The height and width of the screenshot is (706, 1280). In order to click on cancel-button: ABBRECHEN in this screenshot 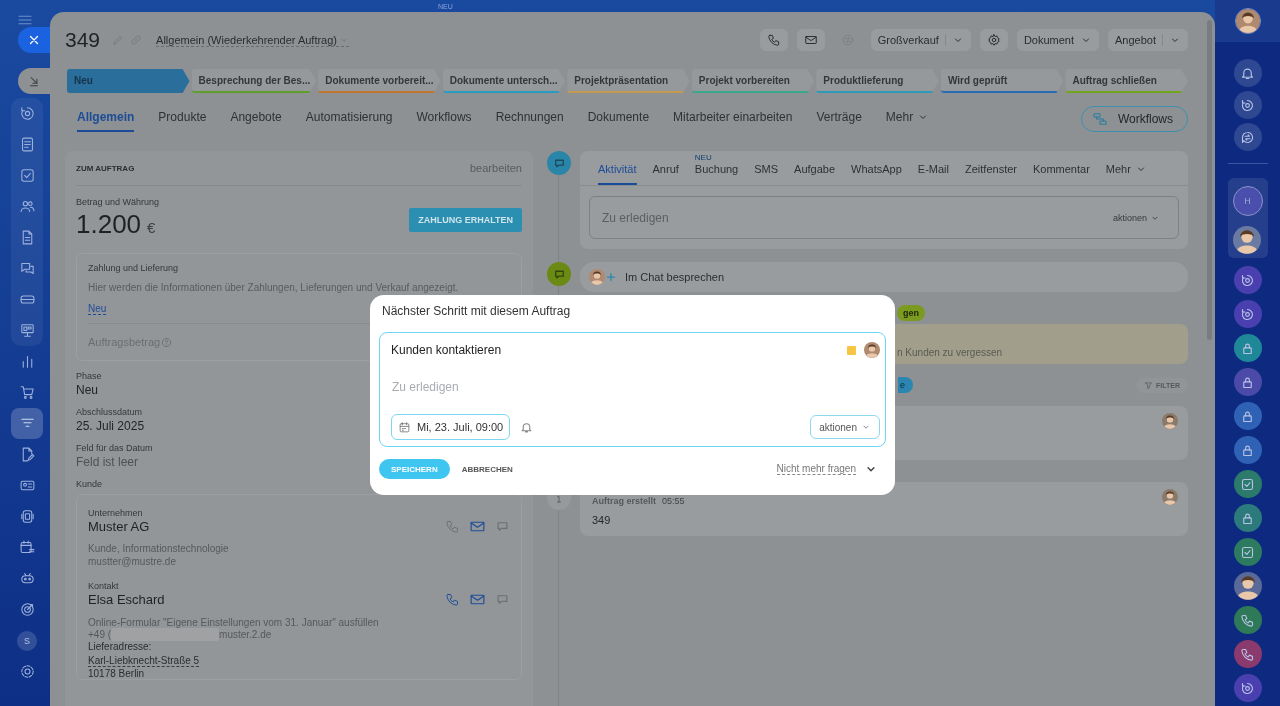, I will do `click(487, 469)`.